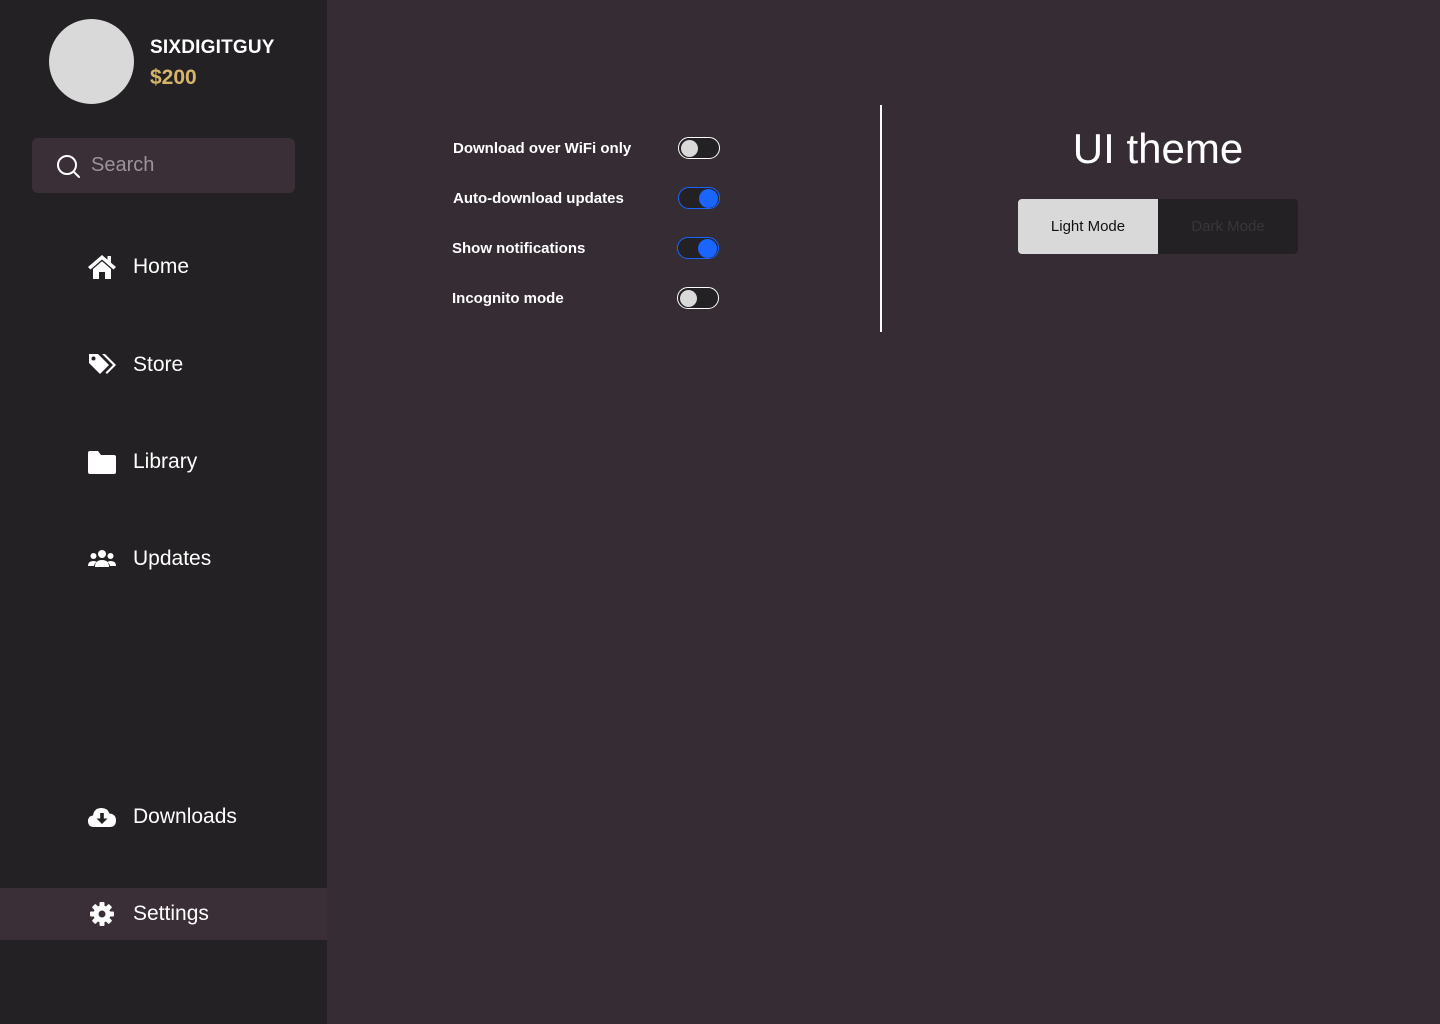 Image resolution: width=1440 pixels, height=1024 pixels. What do you see at coordinates (171, 913) in the screenshot?
I see `sidebar-item-label: Settings` at bounding box center [171, 913].